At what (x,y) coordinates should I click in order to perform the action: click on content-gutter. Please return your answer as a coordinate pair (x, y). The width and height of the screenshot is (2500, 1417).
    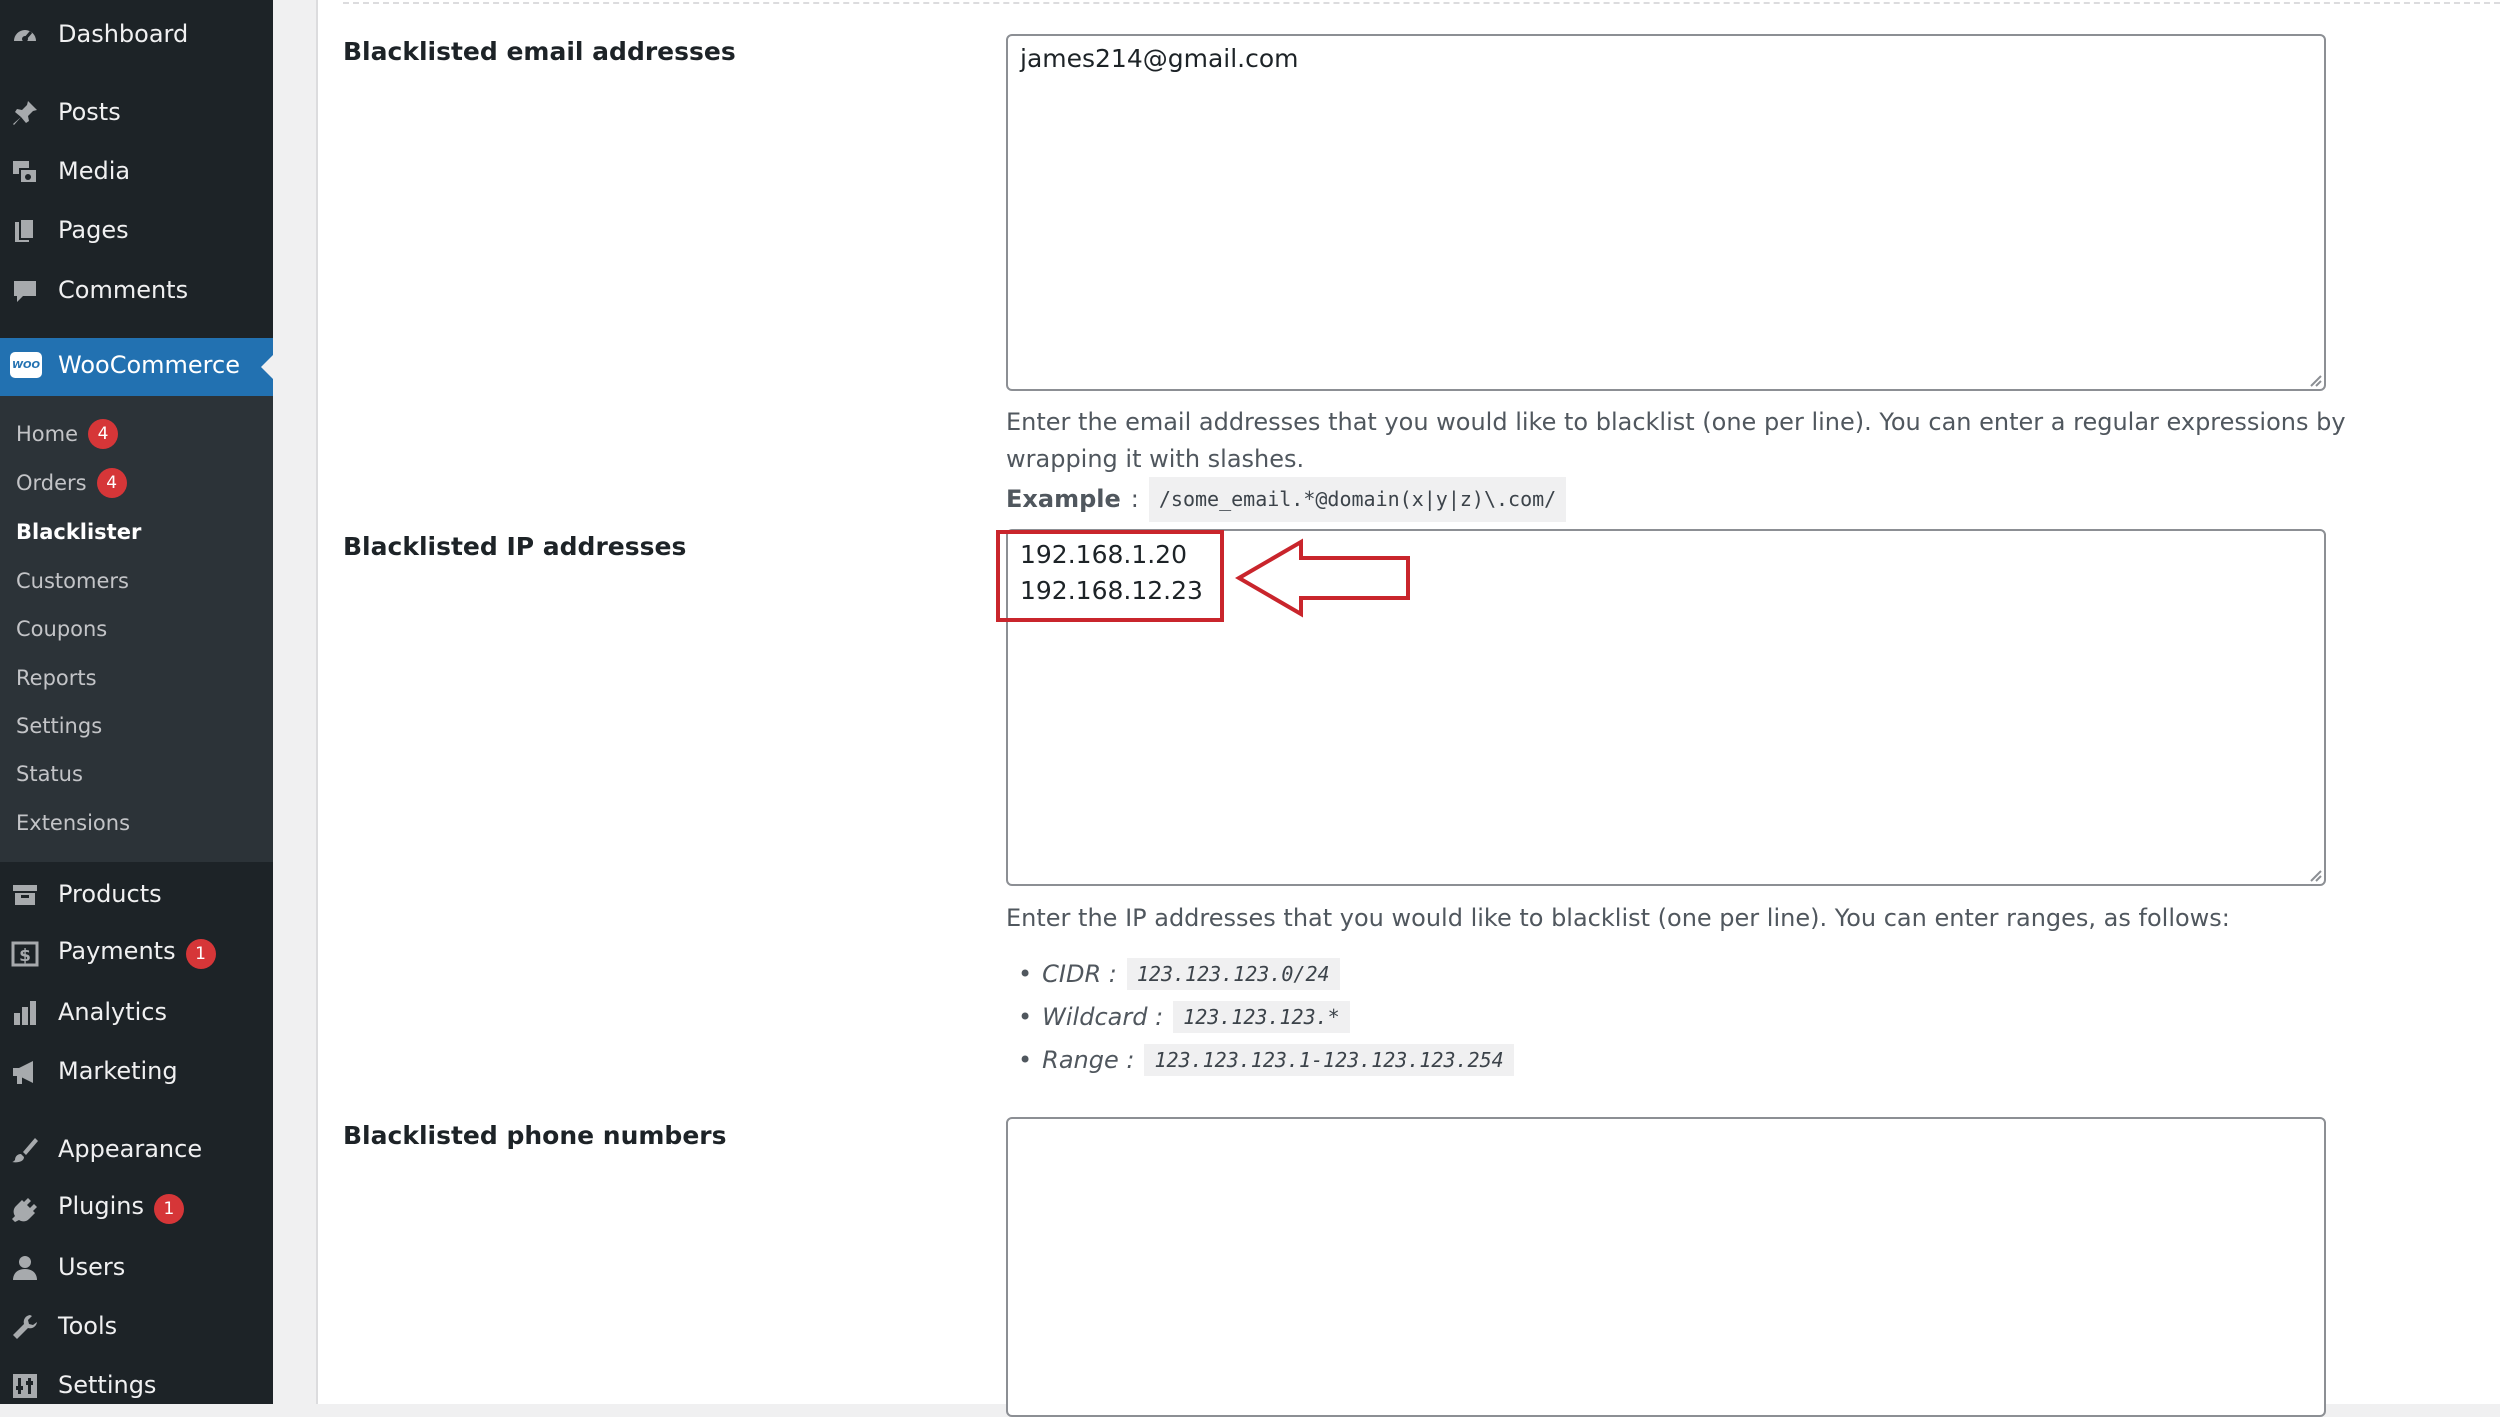
    Looking at the image, I should click on (295, 702).